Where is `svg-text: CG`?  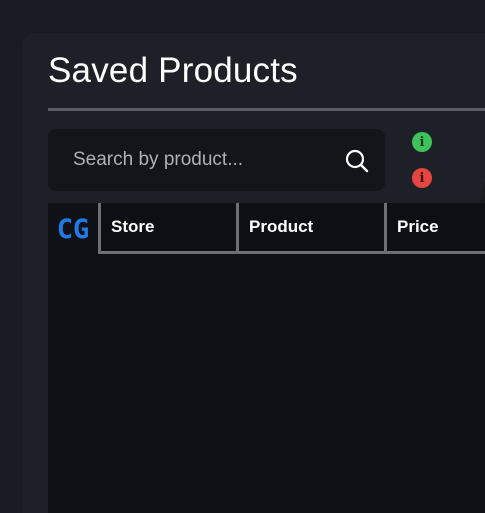 svg-text: CG is located at coordinates (73, 228).